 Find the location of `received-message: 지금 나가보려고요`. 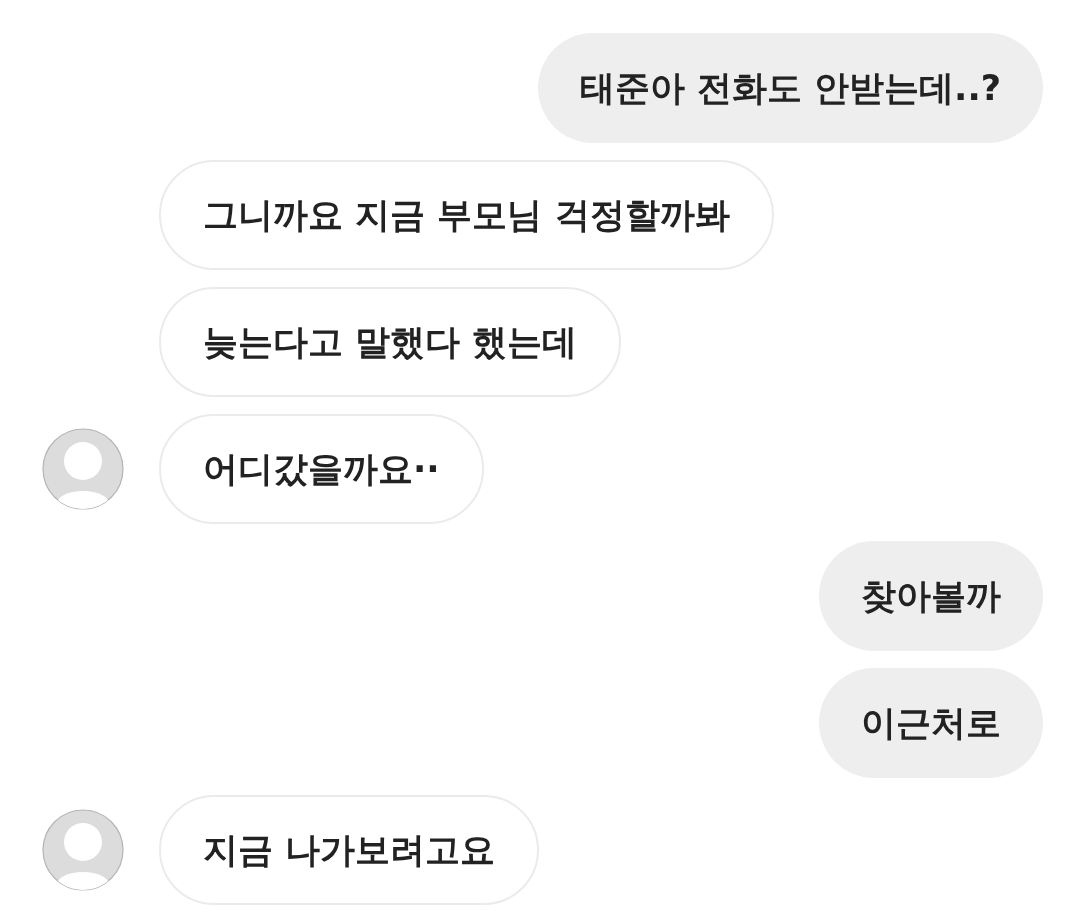

received-message: 지금 나가보려고요 is located at coordinates (349, 850).